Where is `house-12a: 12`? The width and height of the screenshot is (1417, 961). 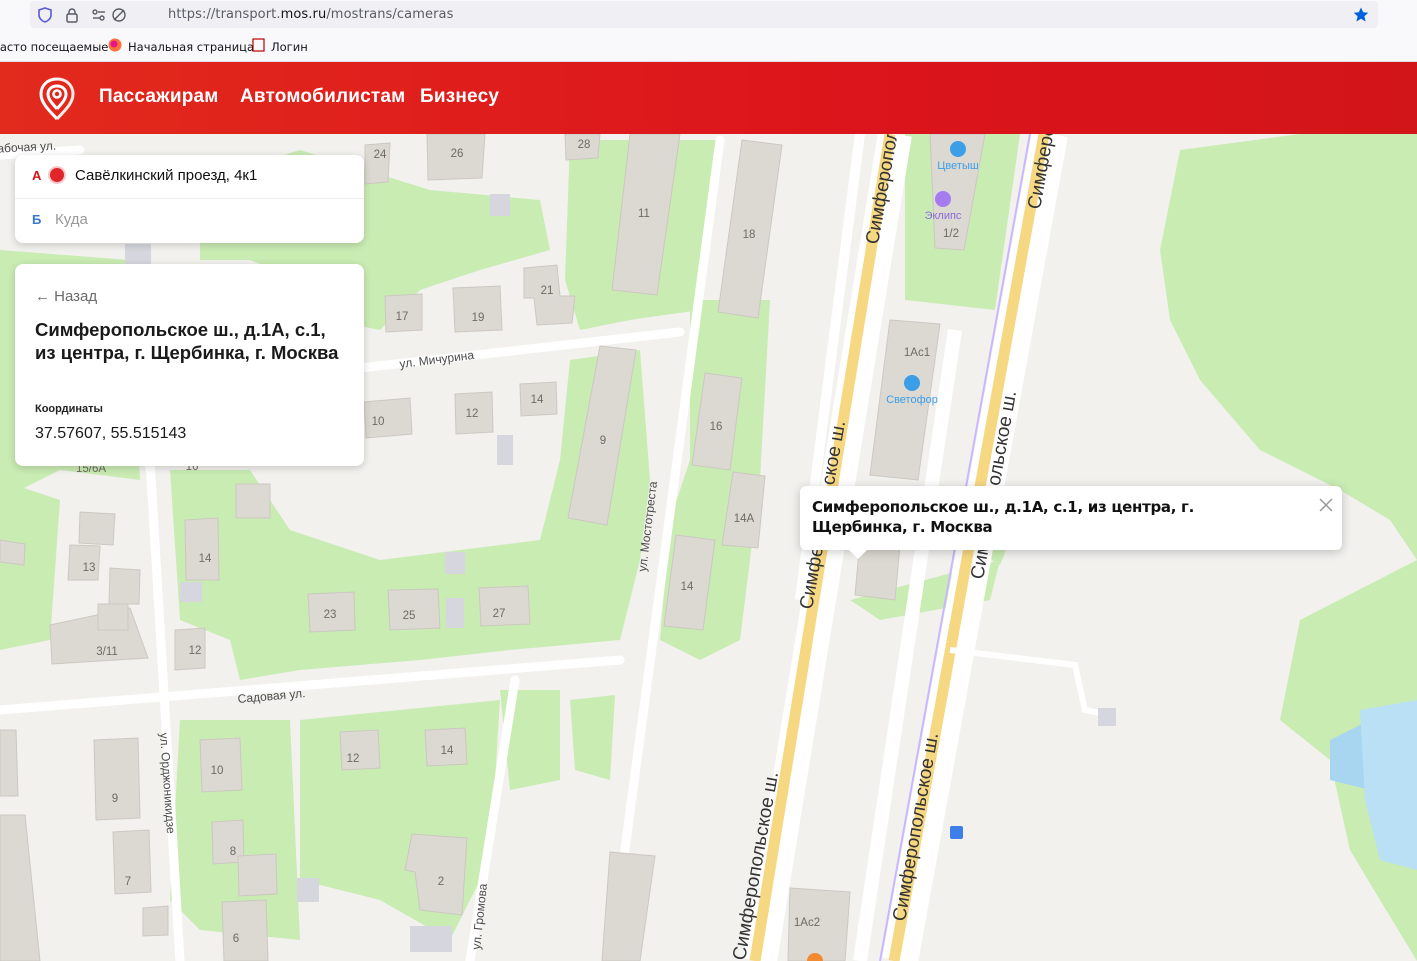 house-12a: 12 is located at coordinates (472, 414).